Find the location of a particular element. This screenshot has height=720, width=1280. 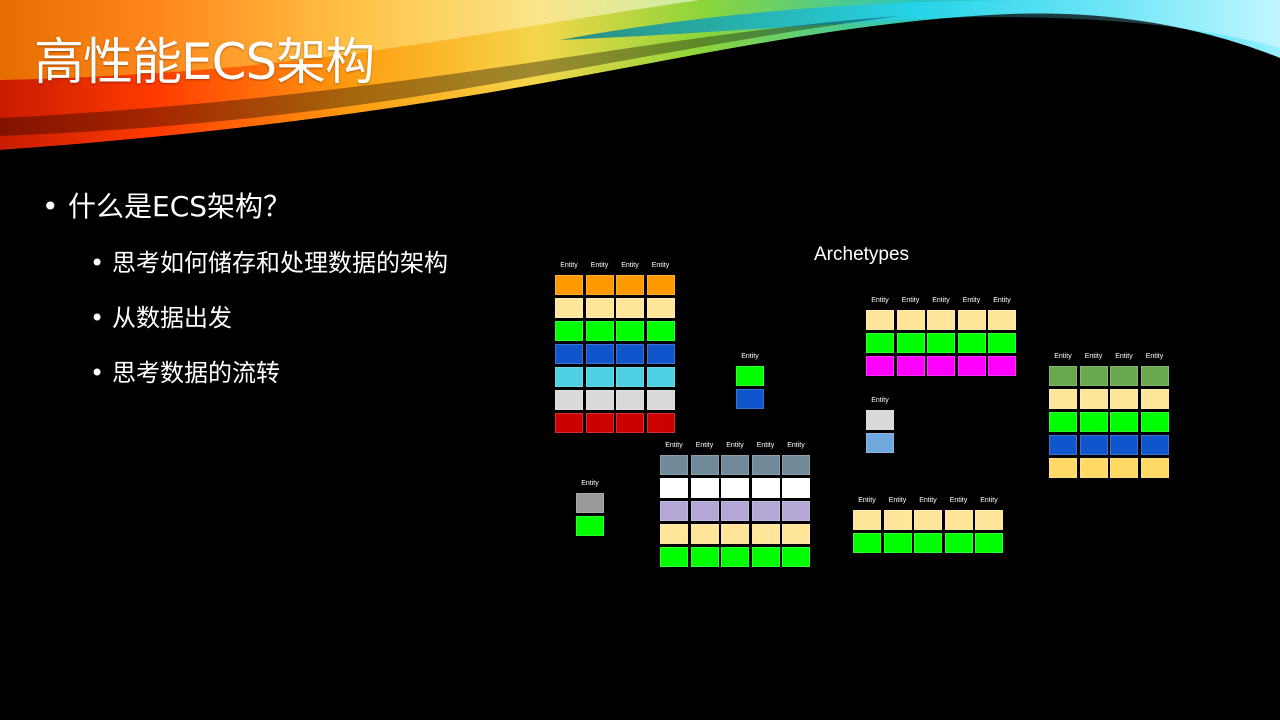

bullet-level2: • 思考如何储存和处理数据的架构 is located at coordinates (269, 263).